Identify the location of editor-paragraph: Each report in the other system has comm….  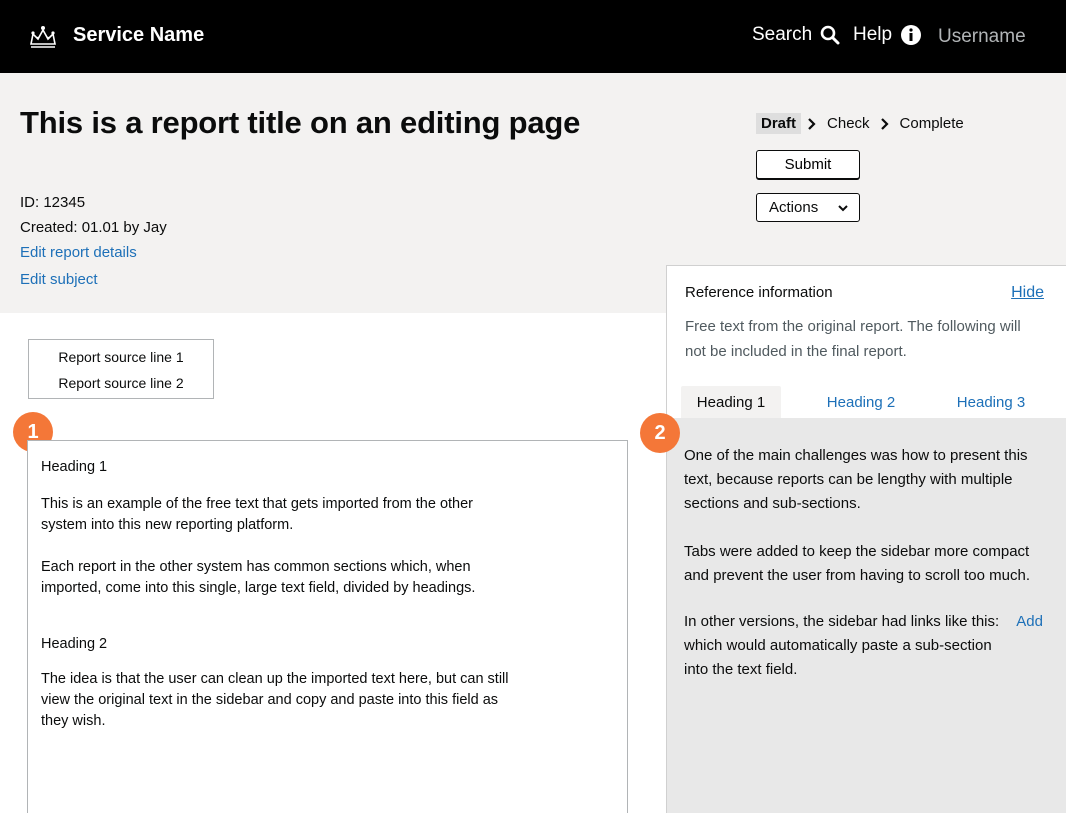
(258, 577).